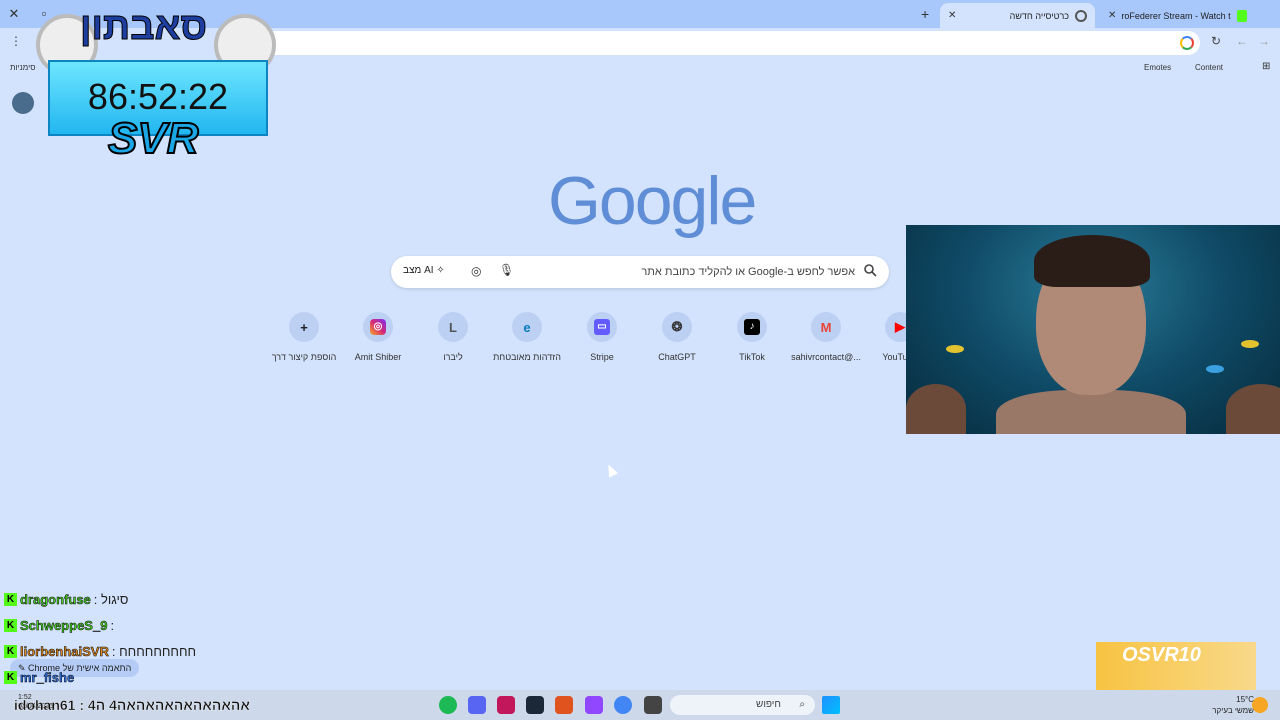  What do you see at coordinates (1245, 699) in the screenshot?
I see `weather-temp: 15°C` at bounding box center [1245, 699].